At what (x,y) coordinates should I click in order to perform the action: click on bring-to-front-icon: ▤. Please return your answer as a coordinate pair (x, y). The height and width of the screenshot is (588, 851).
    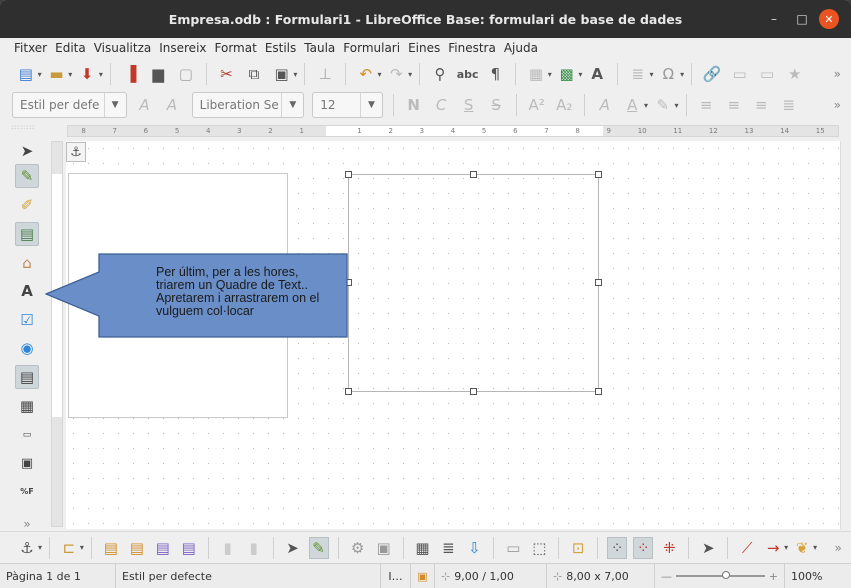
    Looking at the image, I should click on (111, 548).